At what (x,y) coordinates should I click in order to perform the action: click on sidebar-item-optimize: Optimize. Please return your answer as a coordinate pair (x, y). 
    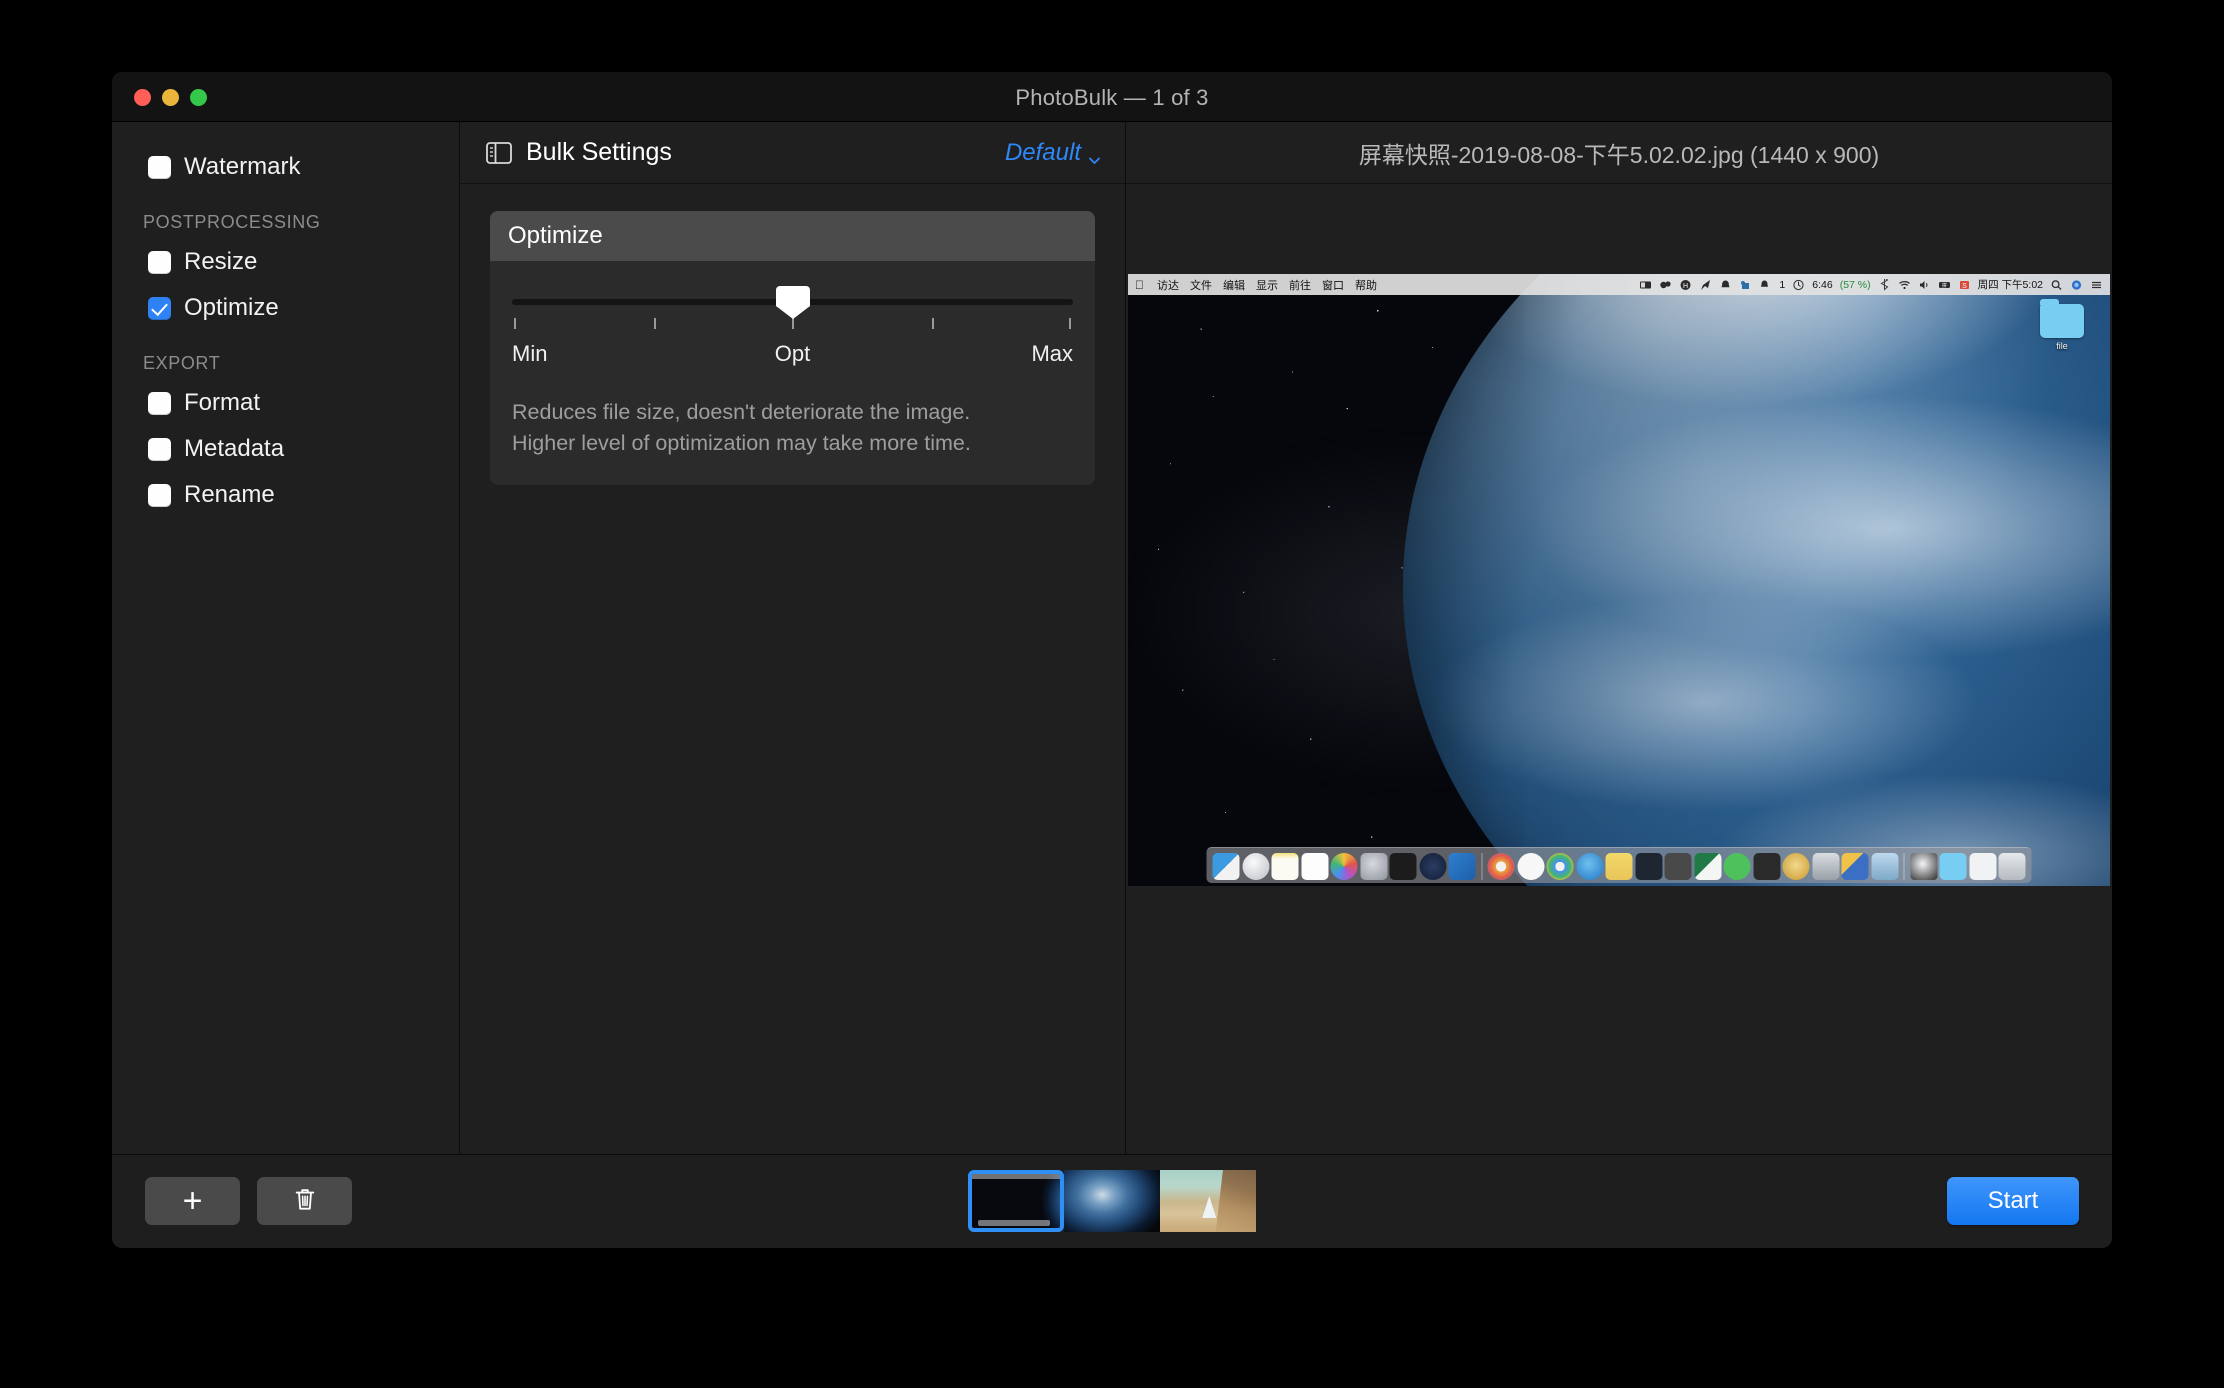
    Looking at the image, I should click on (285, 308).